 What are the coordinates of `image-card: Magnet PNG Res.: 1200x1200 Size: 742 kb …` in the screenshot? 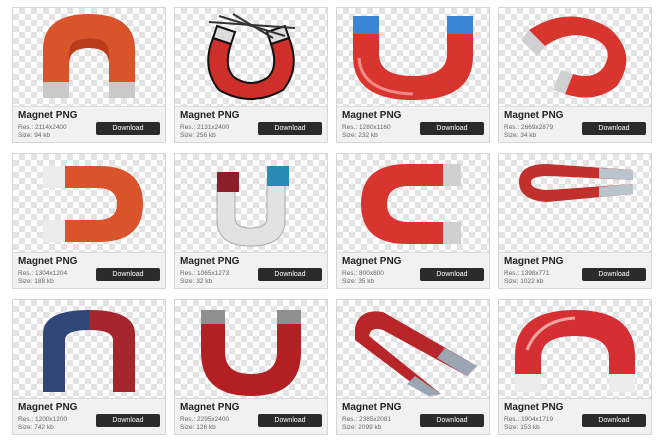 It's located at (89, 367).